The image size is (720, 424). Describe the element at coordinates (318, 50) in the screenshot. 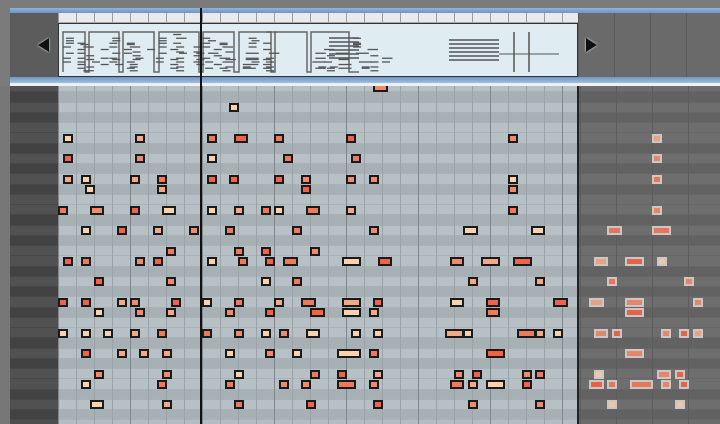

I see `clip-overview` at that location.